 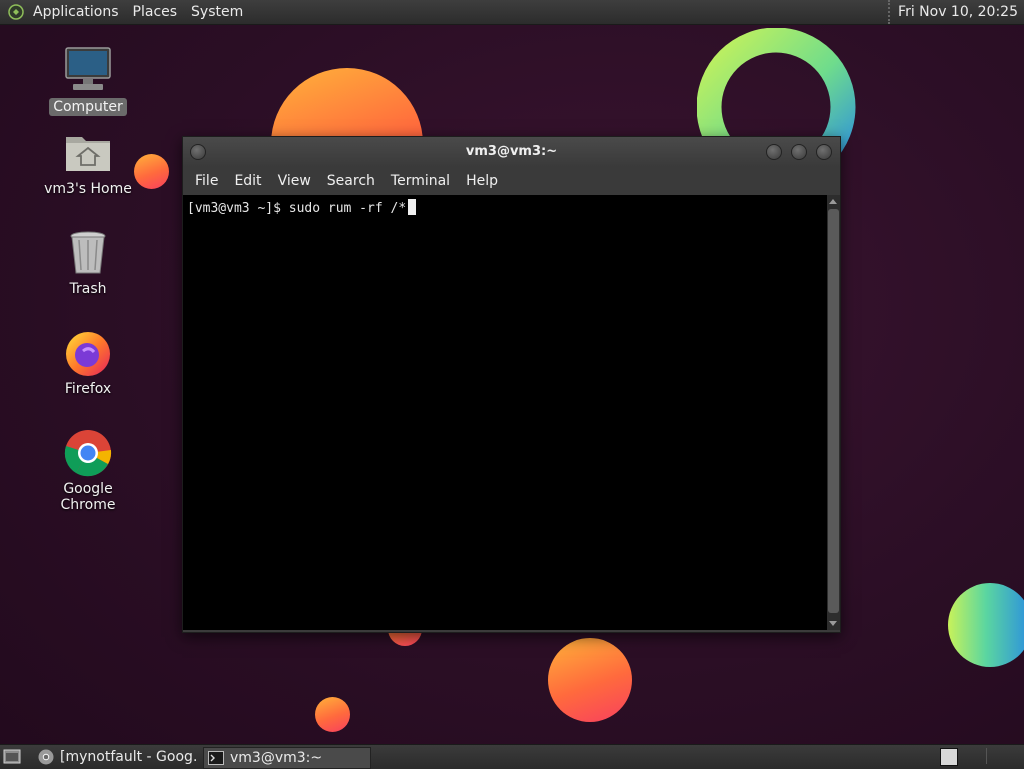 I want to click on desktop-icon-trash: Trash, so click(x=88, y=263).